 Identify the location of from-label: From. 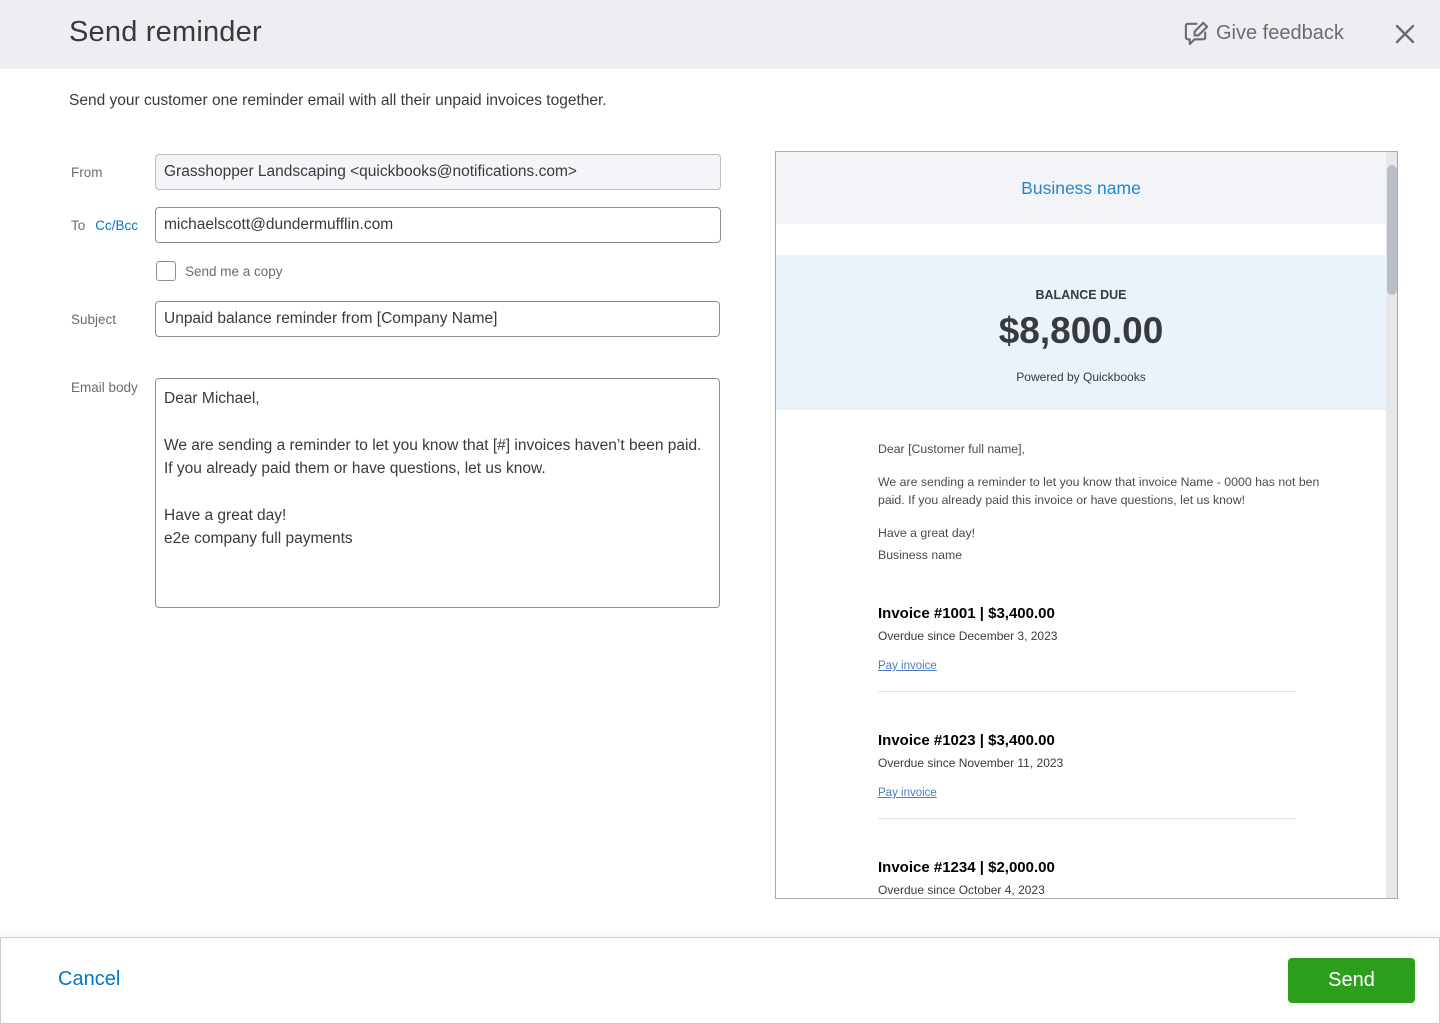
(87, 172).